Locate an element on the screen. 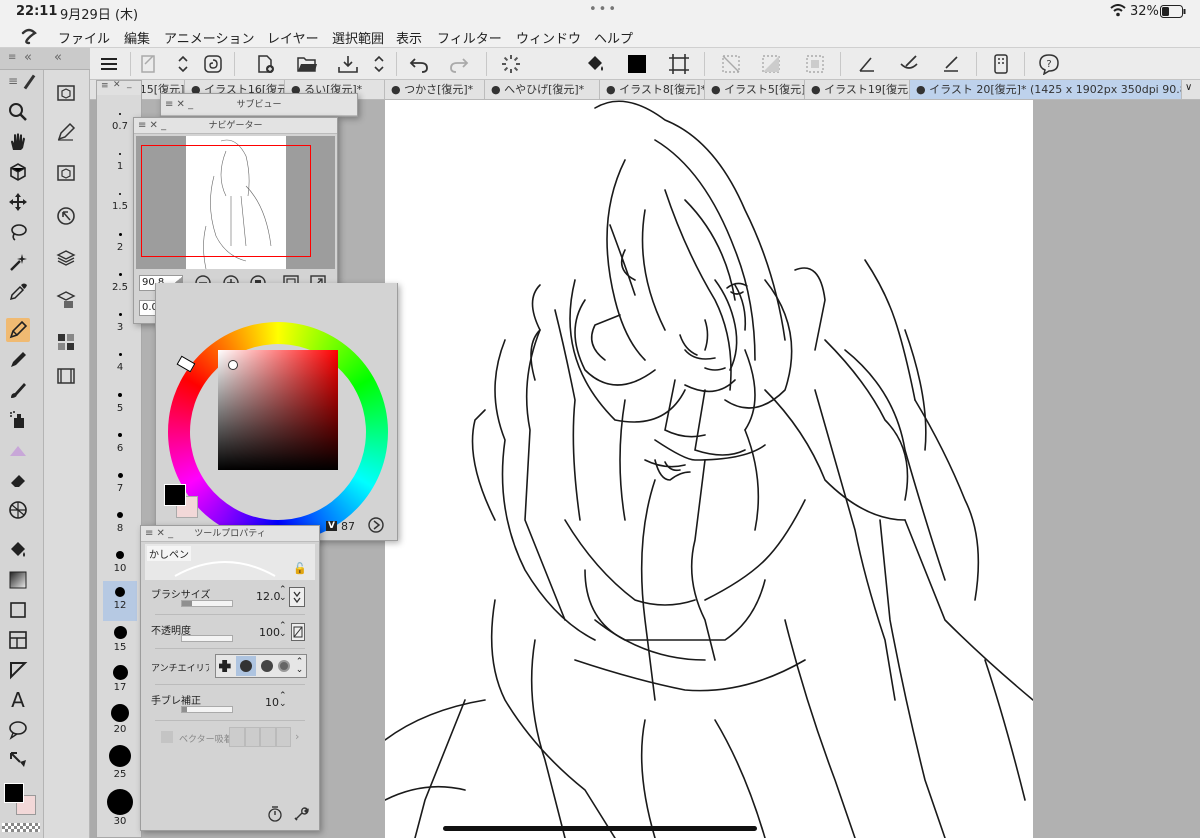 The height and width of the screenshot is (838, 1200). fill-bucket-icon is located at coordinates (595, 64).